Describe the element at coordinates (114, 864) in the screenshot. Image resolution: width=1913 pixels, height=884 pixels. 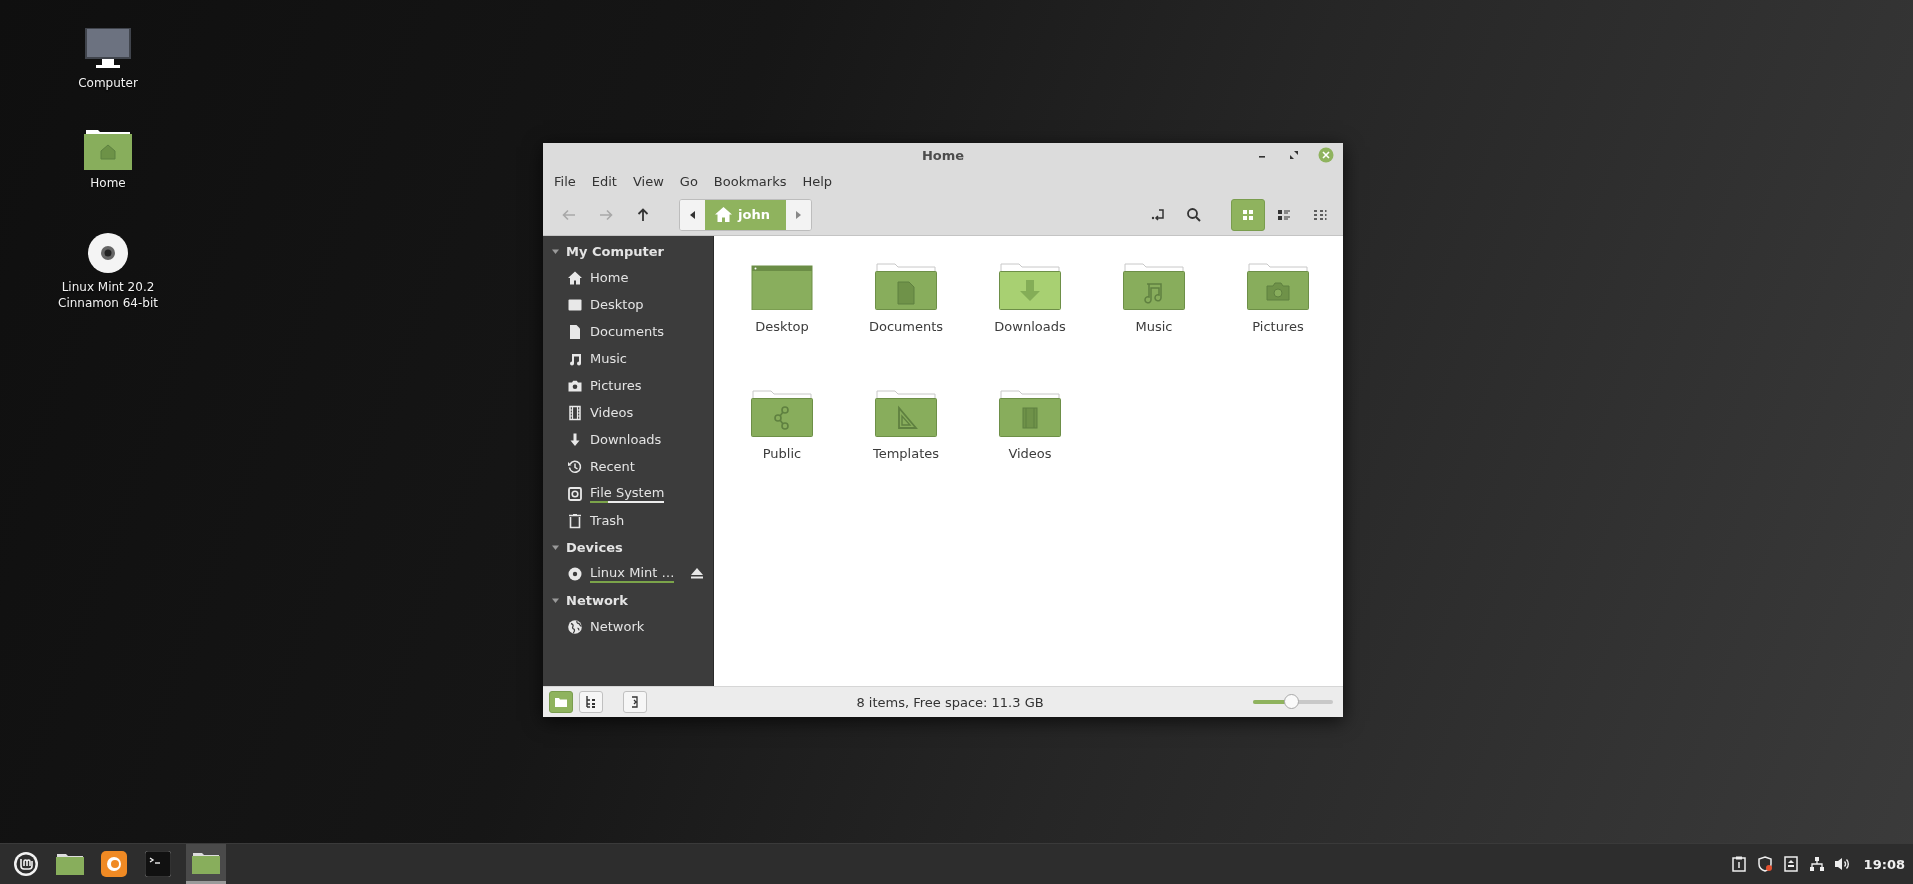
I see `browser-icon` at that location.